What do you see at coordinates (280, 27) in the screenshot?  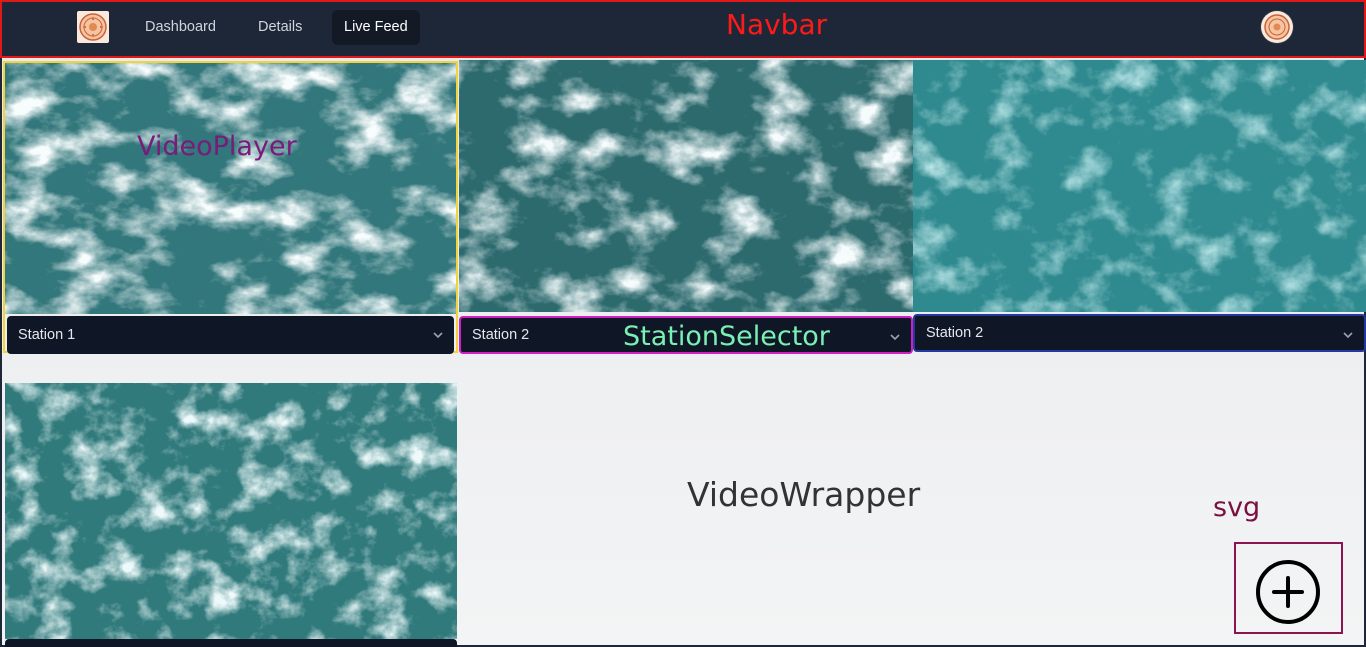 I see `nav-details: Details` at bounding box center [280, 27].